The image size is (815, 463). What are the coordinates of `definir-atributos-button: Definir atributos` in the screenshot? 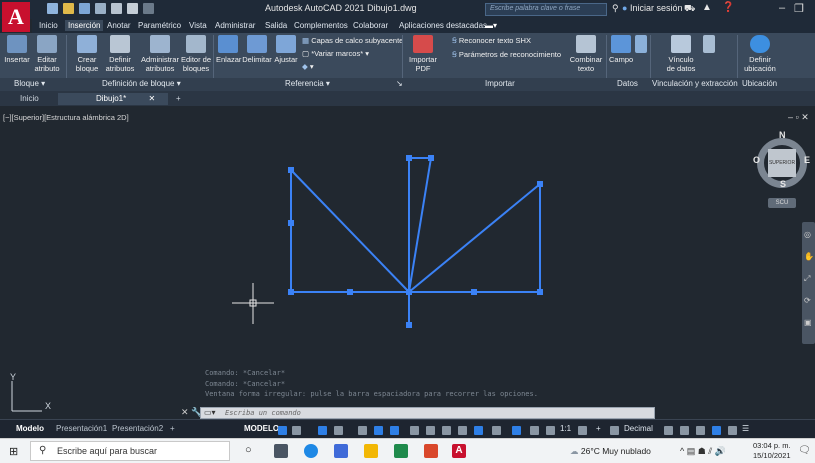 It's located at (120, 54).